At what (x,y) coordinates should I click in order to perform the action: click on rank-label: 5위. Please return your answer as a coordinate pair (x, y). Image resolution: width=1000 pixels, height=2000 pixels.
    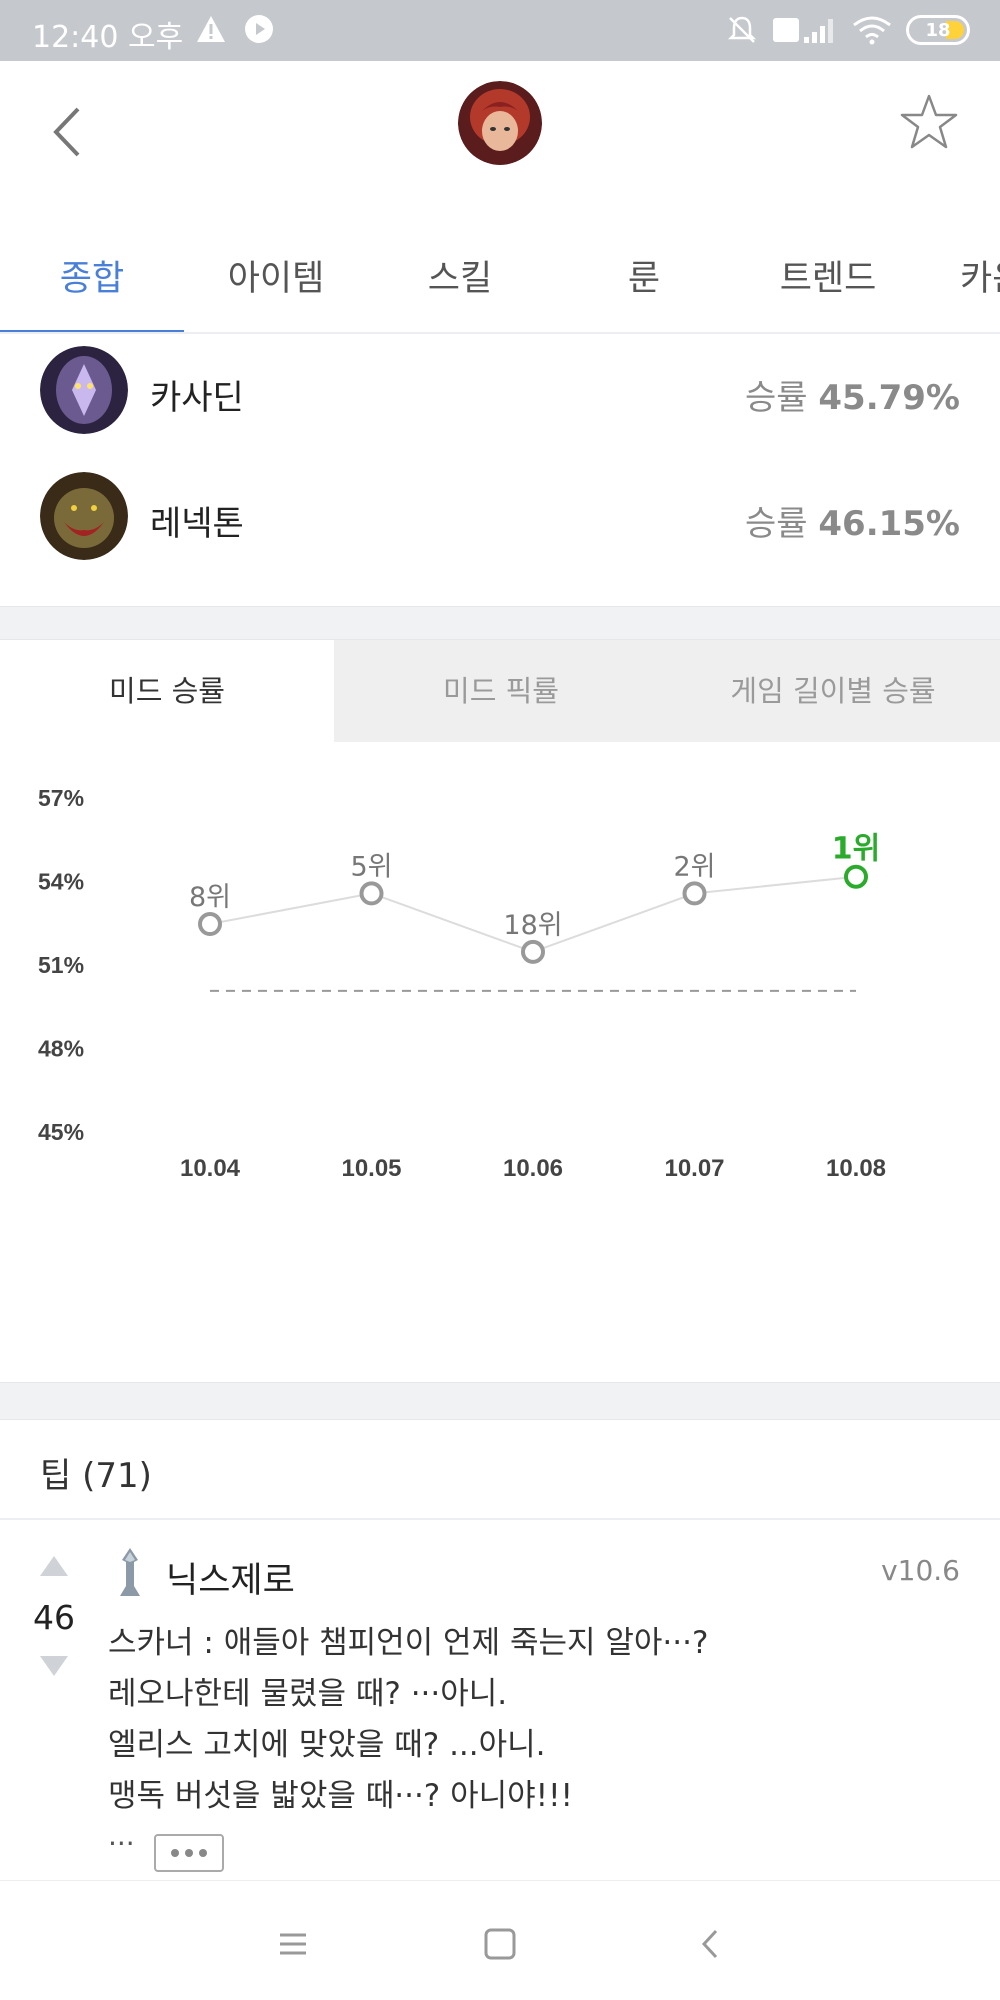
    Looking at the image, I should click on (371, 866).